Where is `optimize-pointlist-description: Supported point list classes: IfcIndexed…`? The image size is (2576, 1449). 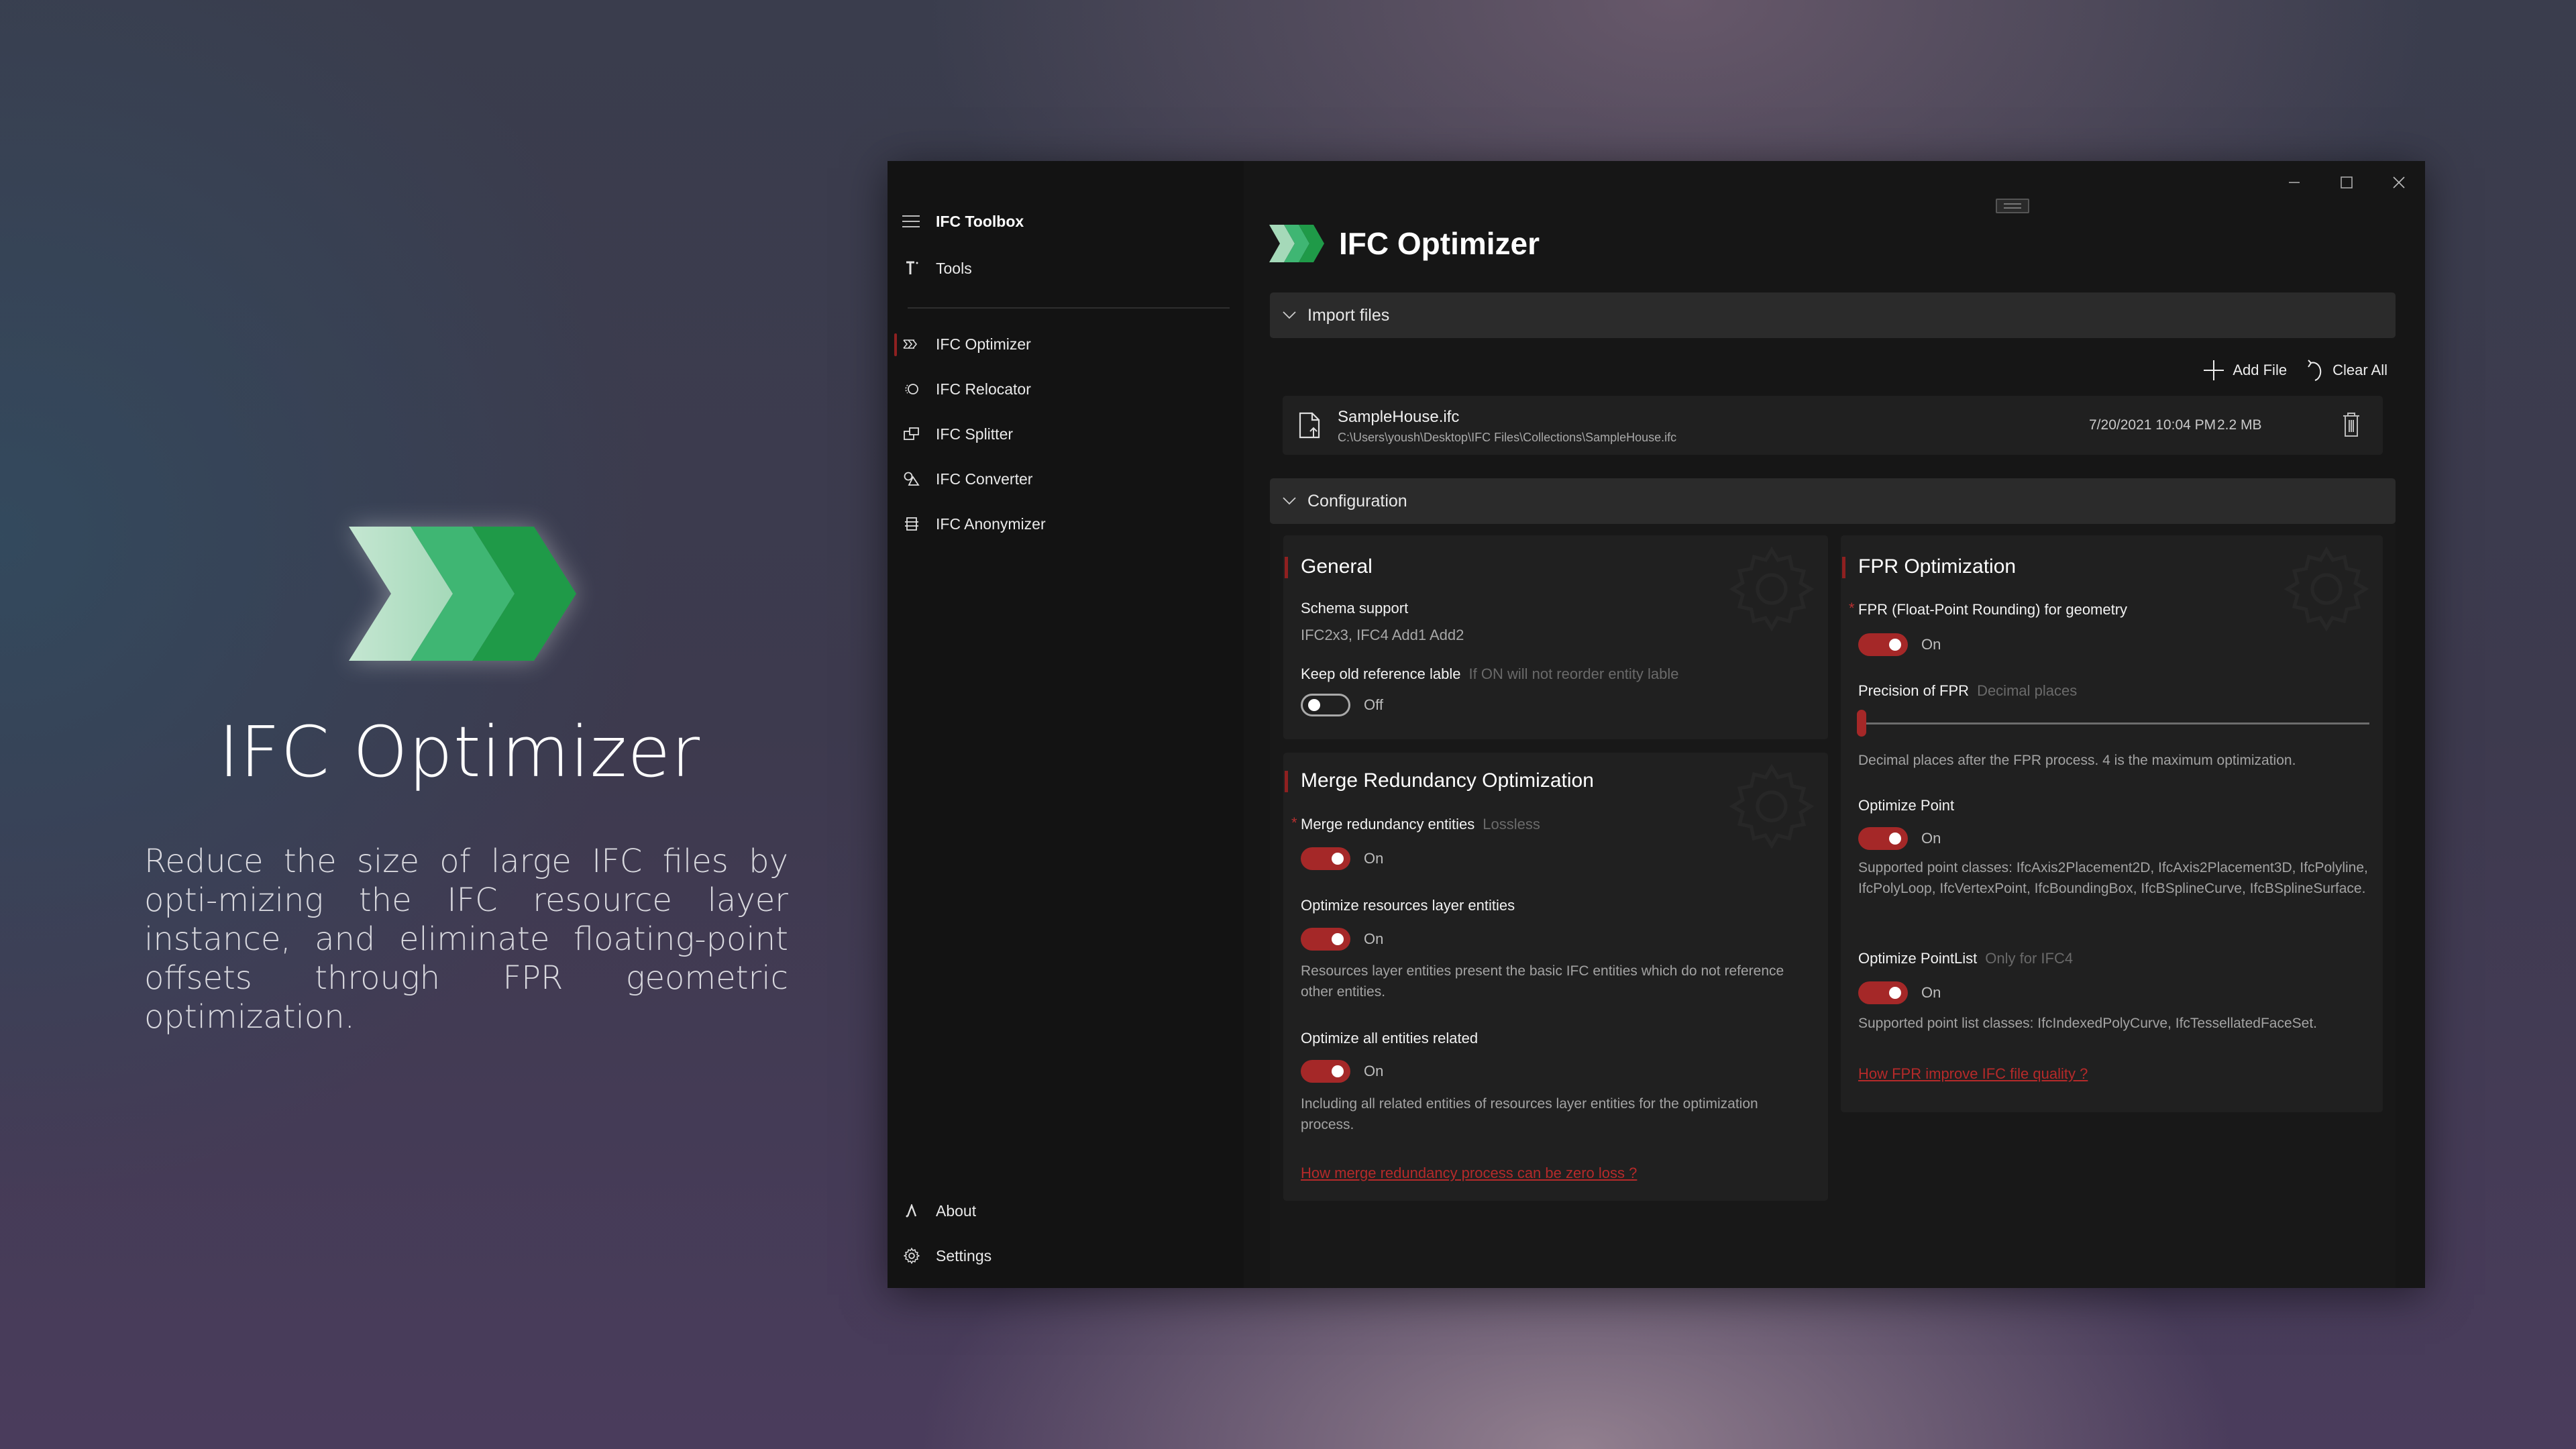
optimize-pointlist-description: Supported point list classes: IfcIndexed… is located at coordinates (2088, 1023).